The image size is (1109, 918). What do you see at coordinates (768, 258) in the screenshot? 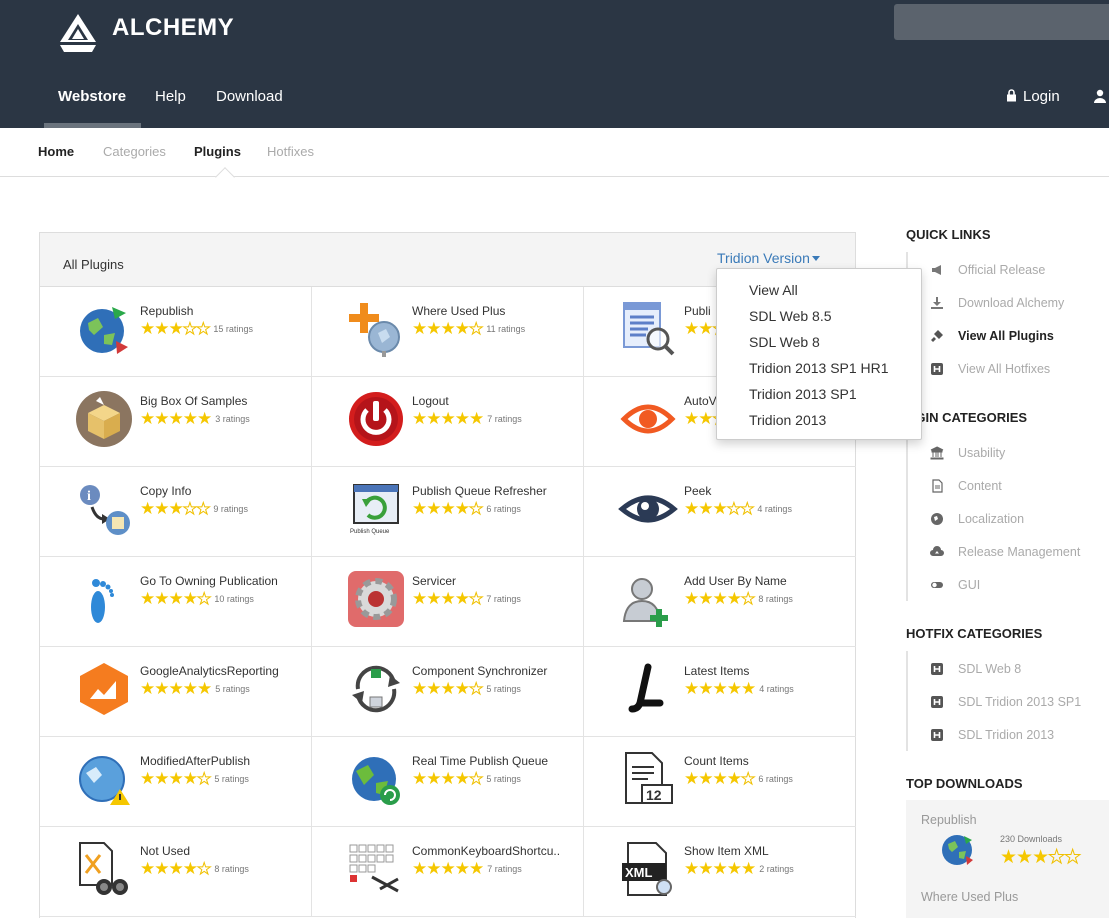
I see `tridion-version-dropdown-toggle: Tridion Version` at bounding box center [768, 258].